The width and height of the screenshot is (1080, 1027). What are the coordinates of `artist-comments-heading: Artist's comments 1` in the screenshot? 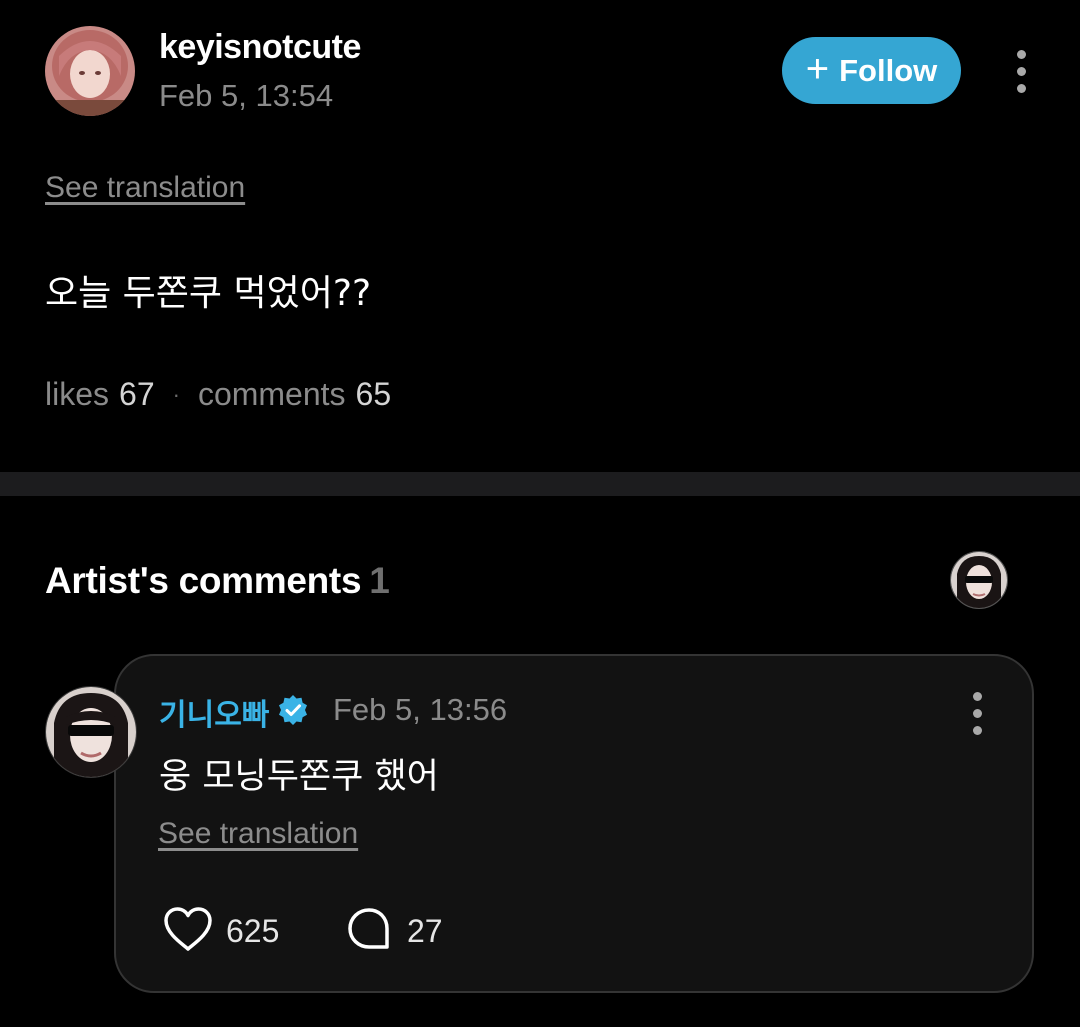 It's located at (217, 581).